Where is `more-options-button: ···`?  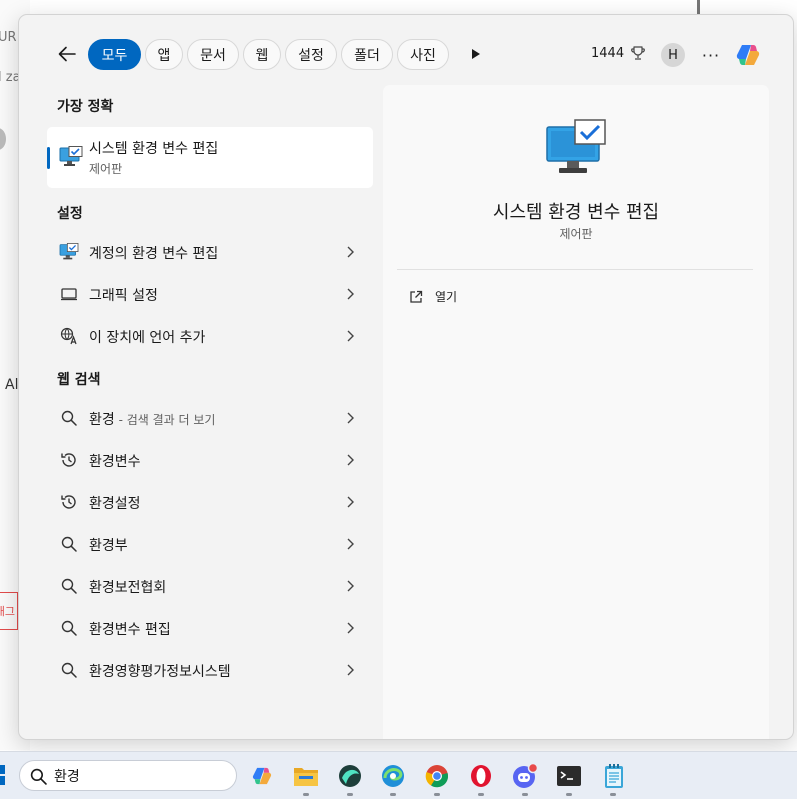
more-options-button: ··· is located at coordinates (711, 55).